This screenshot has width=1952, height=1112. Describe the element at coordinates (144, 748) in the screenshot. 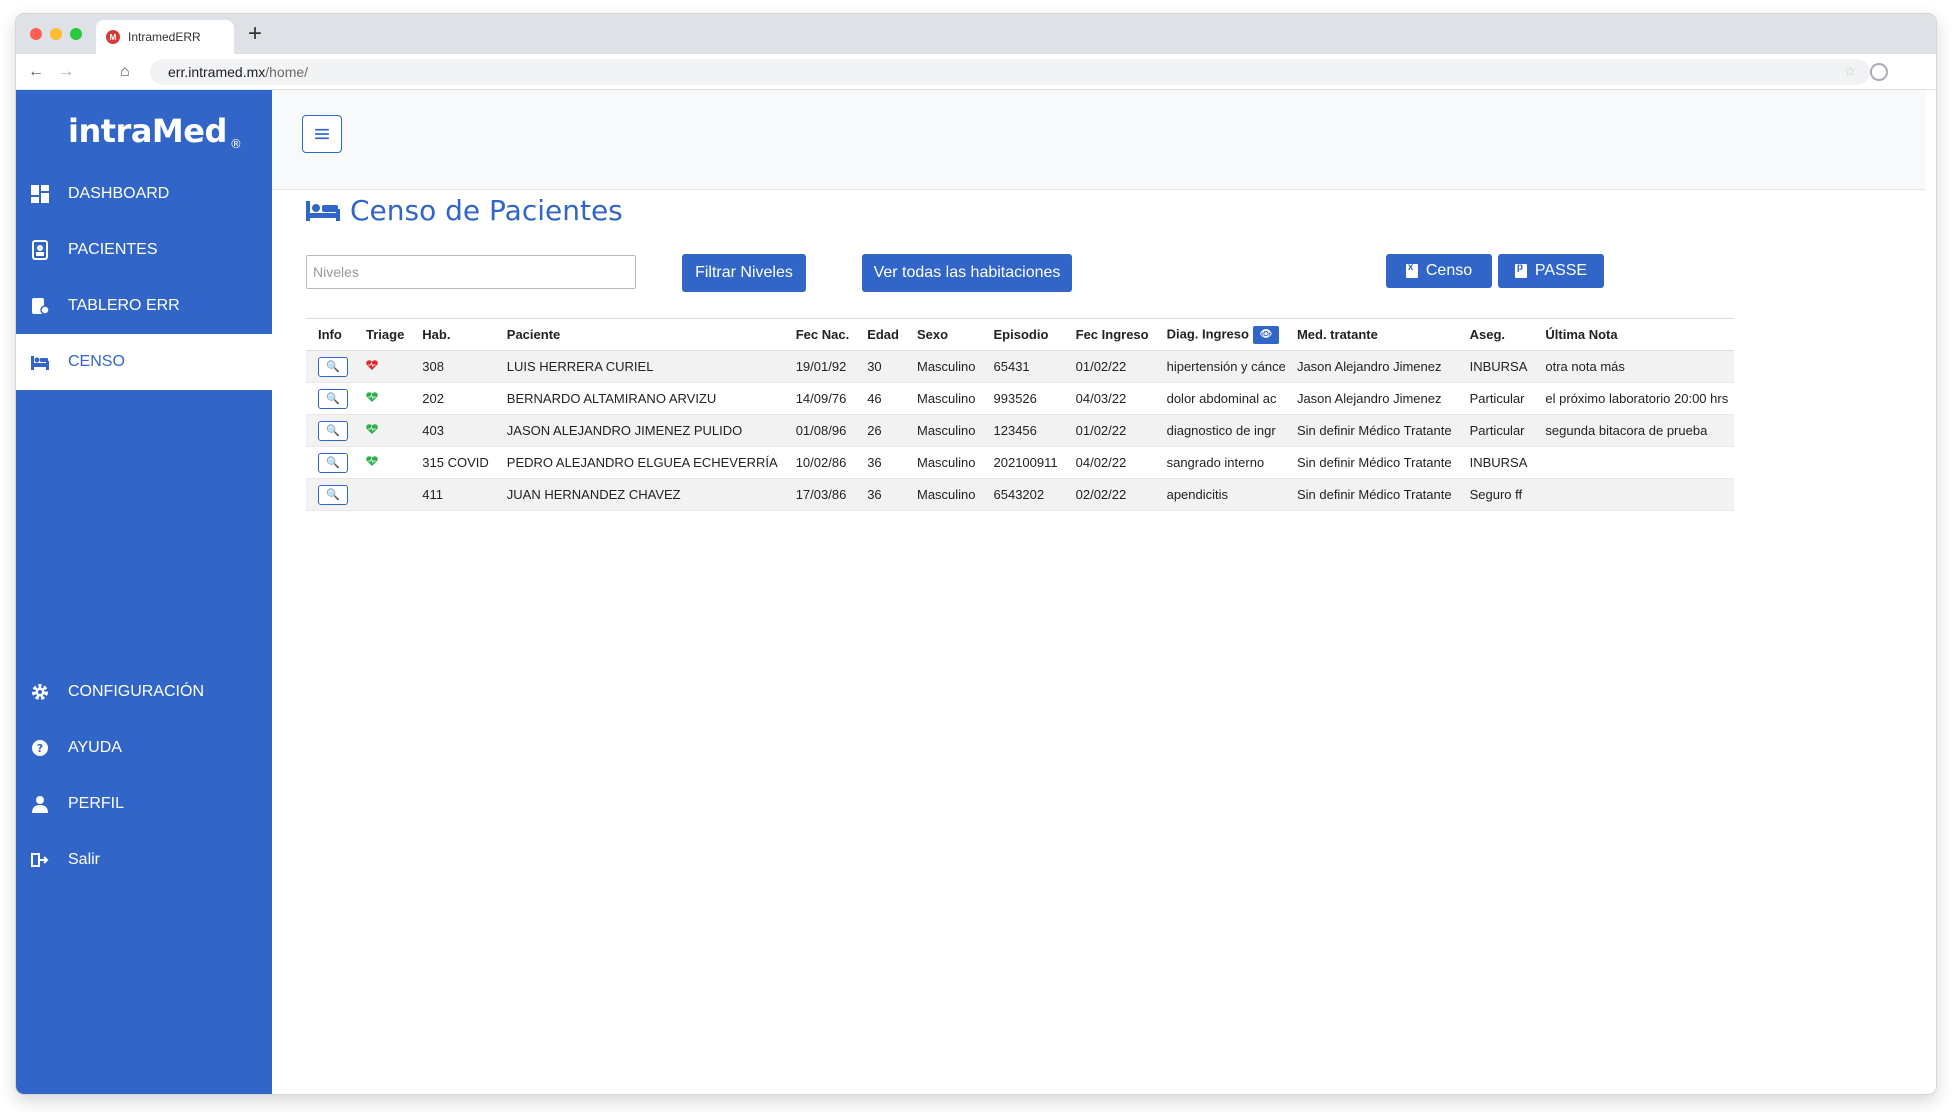

I see `sidebar-item-ayuda: ? AYUDA` at that location.